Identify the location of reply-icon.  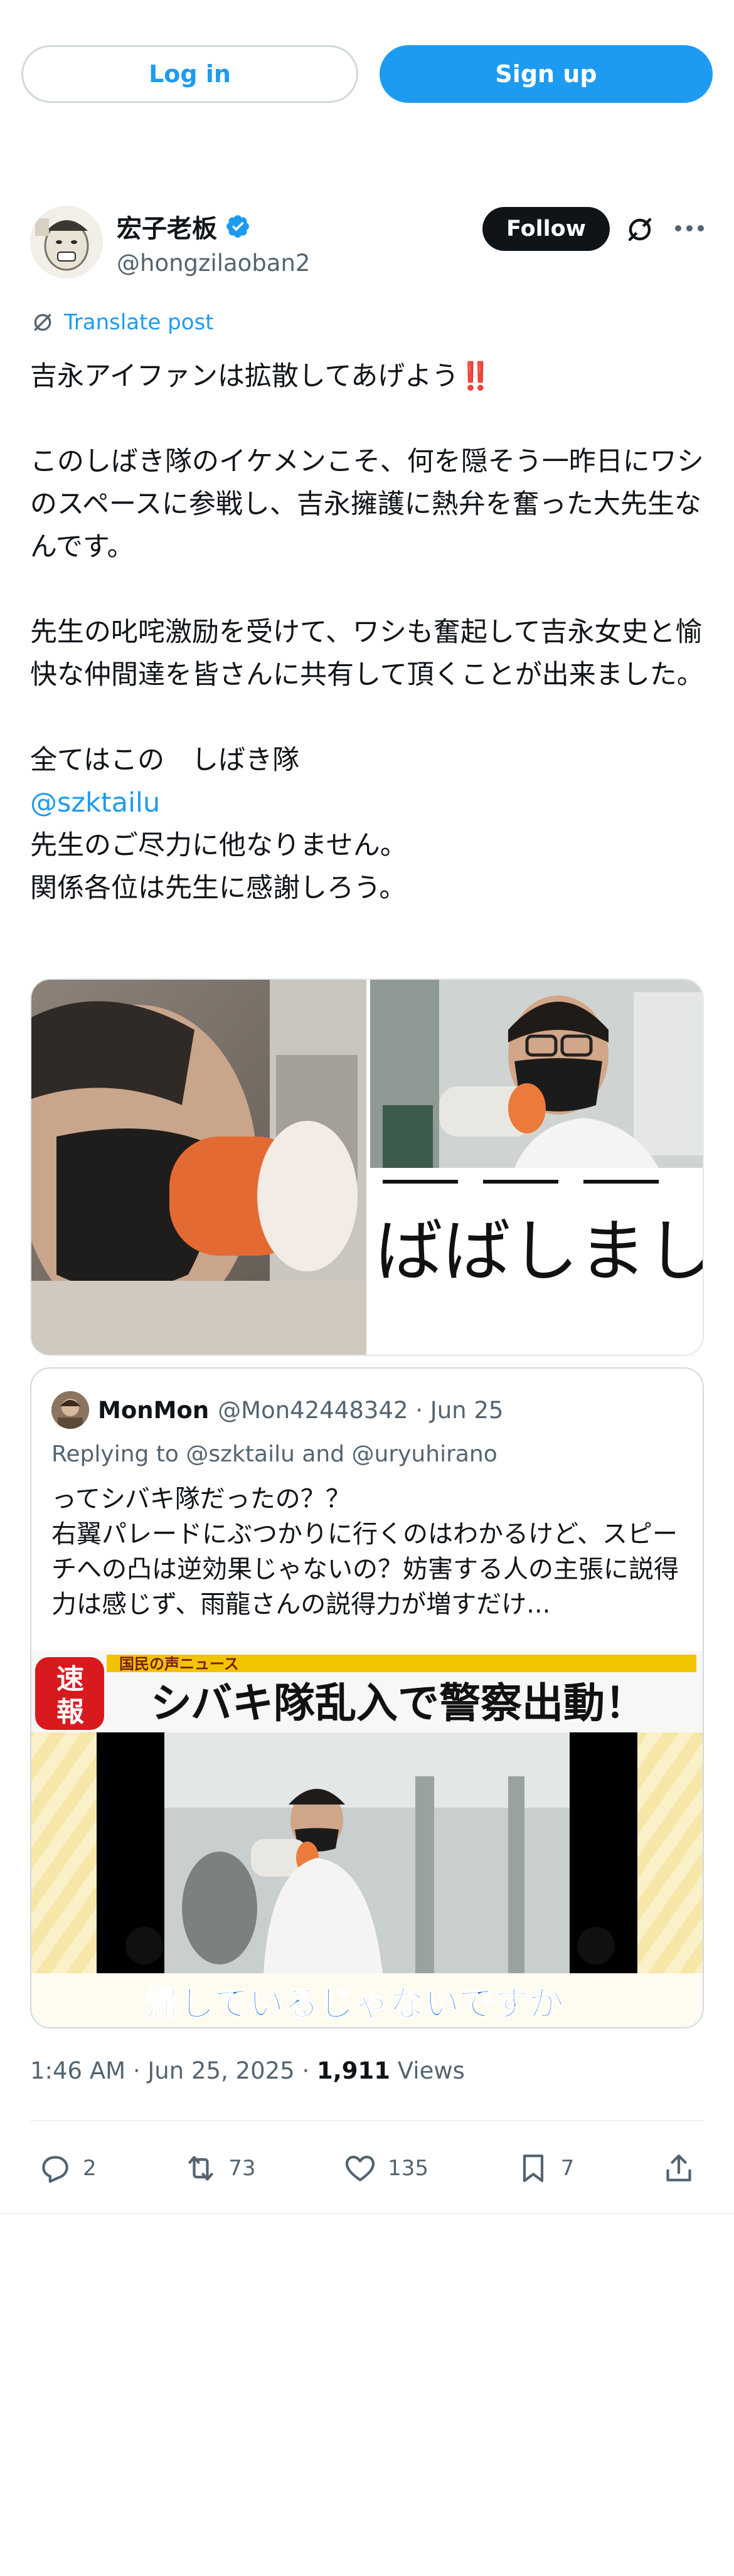
(55, 2169).